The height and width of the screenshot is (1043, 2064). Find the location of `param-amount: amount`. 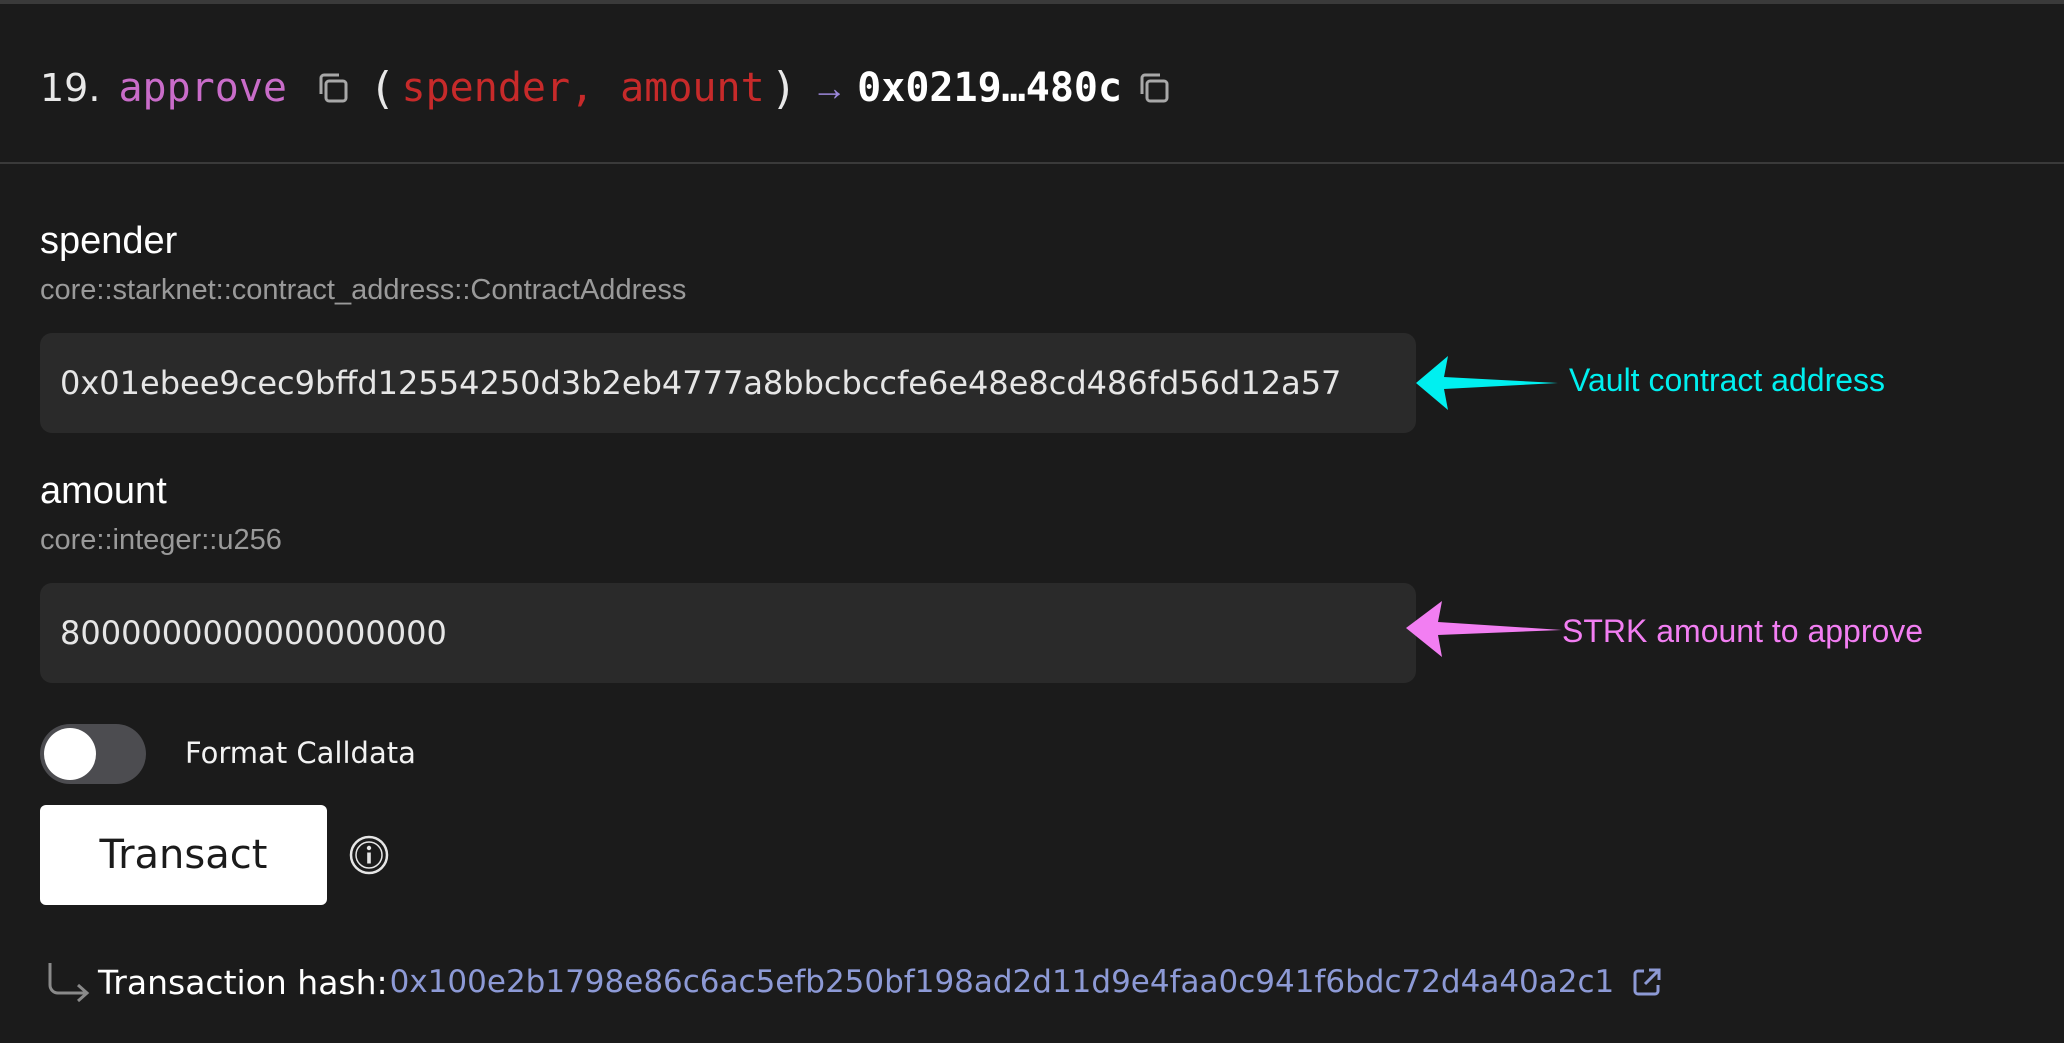

param-amount: amount is located at coordinates (692, 88).